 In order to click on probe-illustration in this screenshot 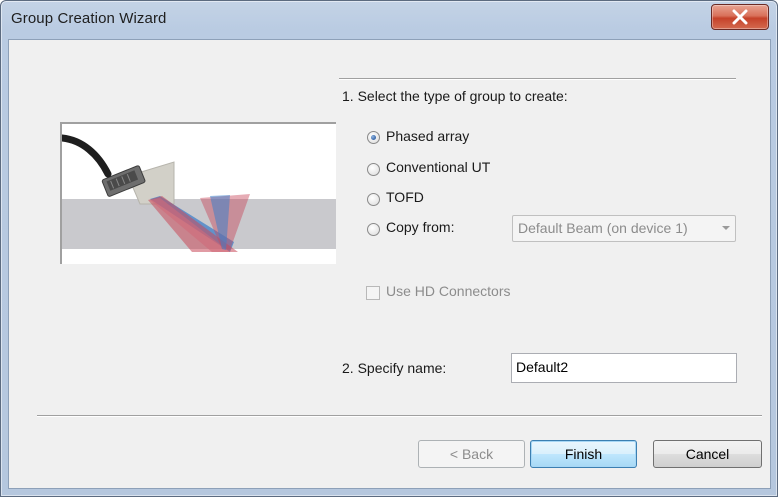, I will do `click(198, 193)`.